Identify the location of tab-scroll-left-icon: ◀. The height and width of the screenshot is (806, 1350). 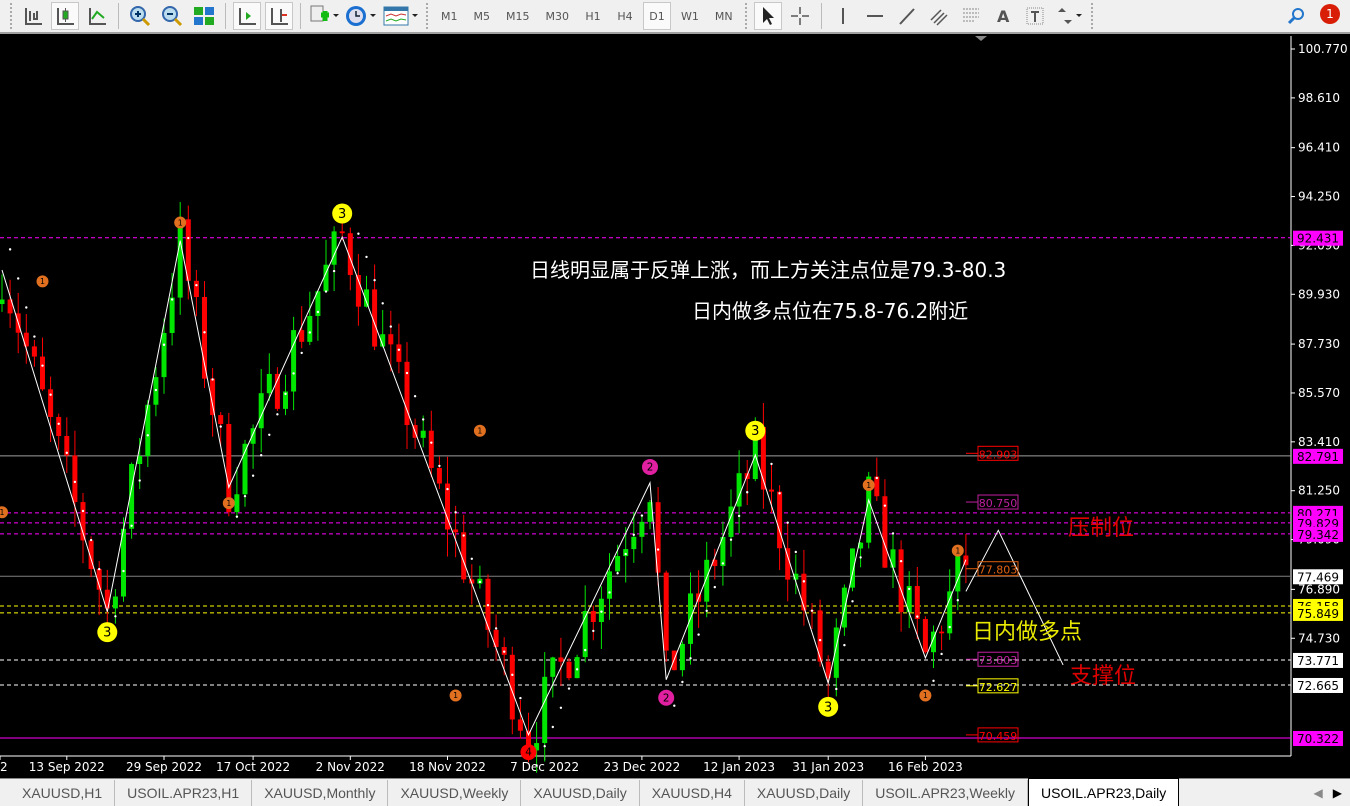
(1318, 793).